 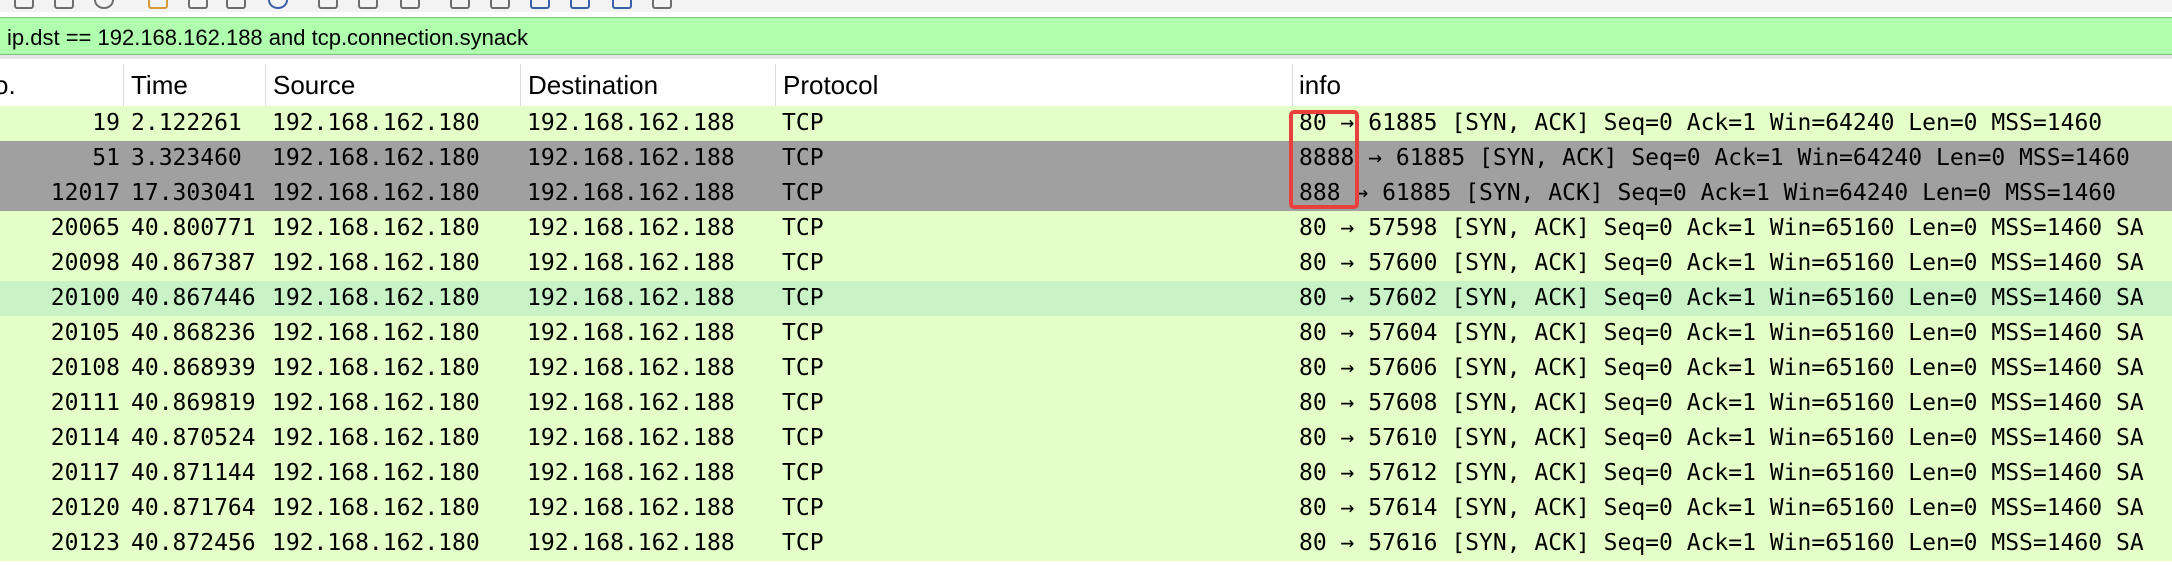 What do you see at coordinates (500, 4) in the screenshot?
I see `colorize-icon` at bounding box center [500, 4].